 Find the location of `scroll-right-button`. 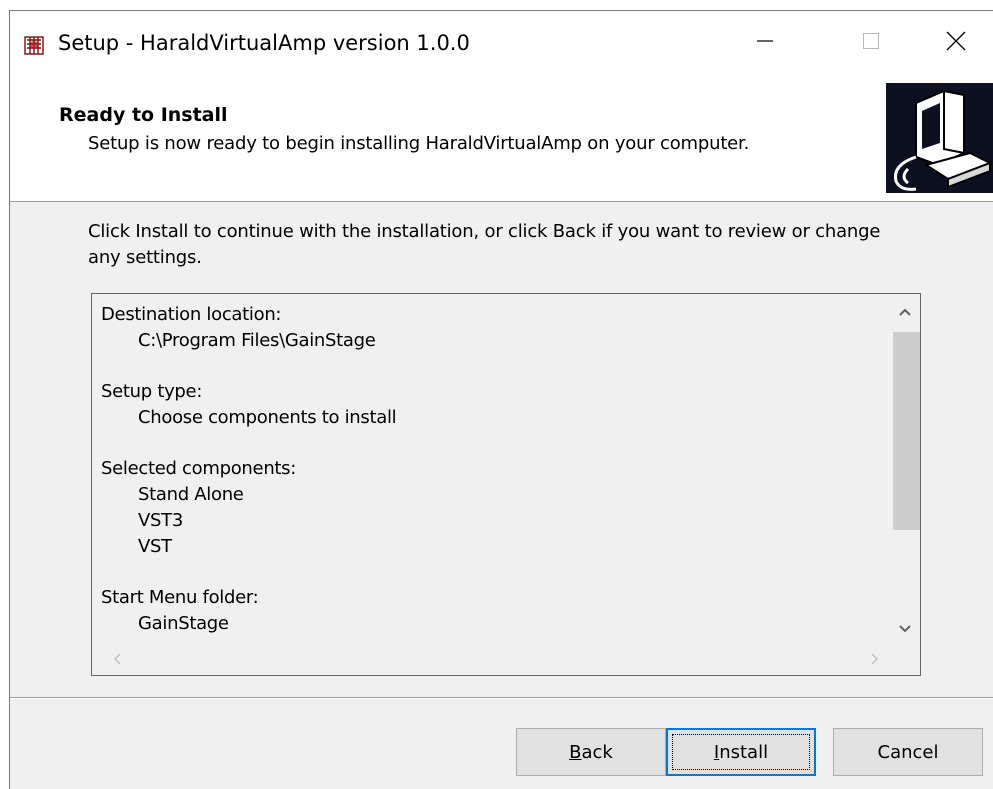

scroll-right-button is located at coordinates (875, 660).